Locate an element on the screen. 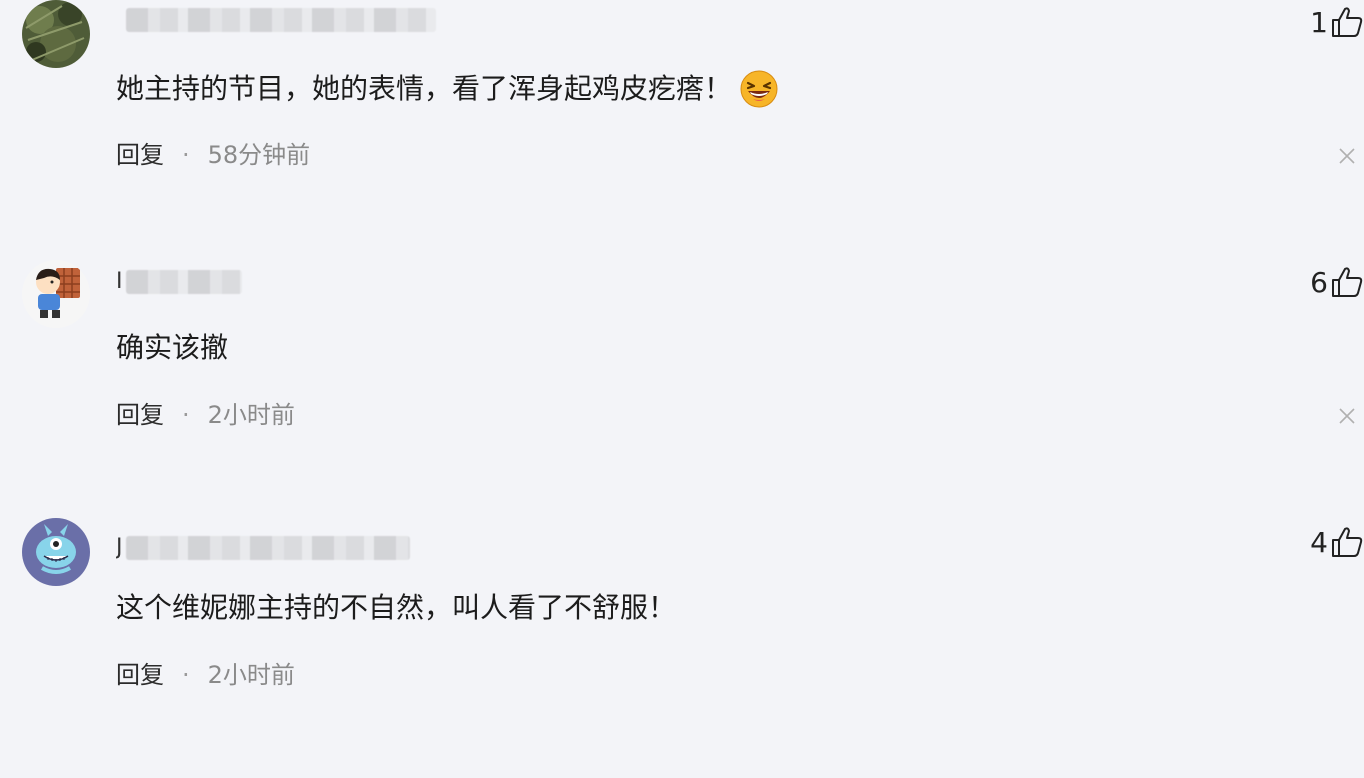 The height and width of the screenshot is (778, 1364). comment-time: 58分钟前 is located at coordinates (259, 155).